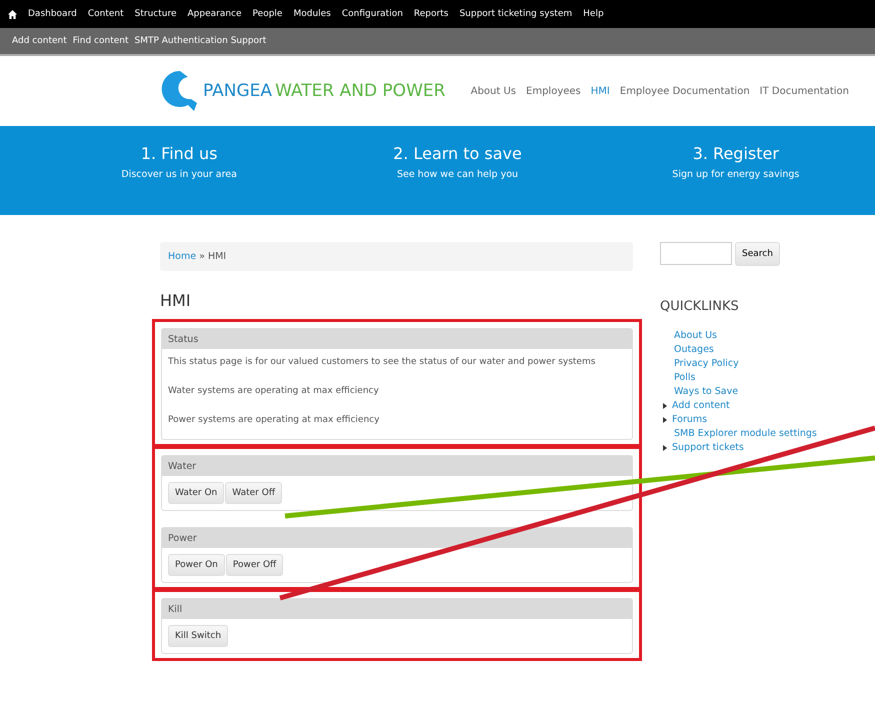 This screenshot has width=875, height=712. I want to click on hero-subtitle: Sign up for energy savings, so click(736, 174).